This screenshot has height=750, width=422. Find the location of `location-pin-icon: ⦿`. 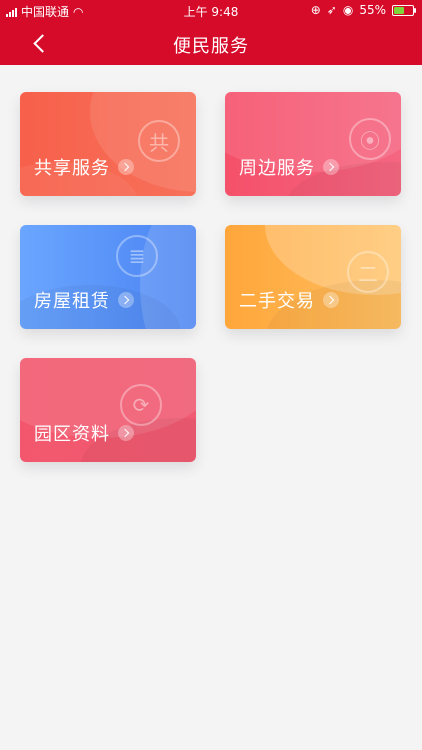

location-pin-icon: ⦿ is located at coordinates (370, 139).